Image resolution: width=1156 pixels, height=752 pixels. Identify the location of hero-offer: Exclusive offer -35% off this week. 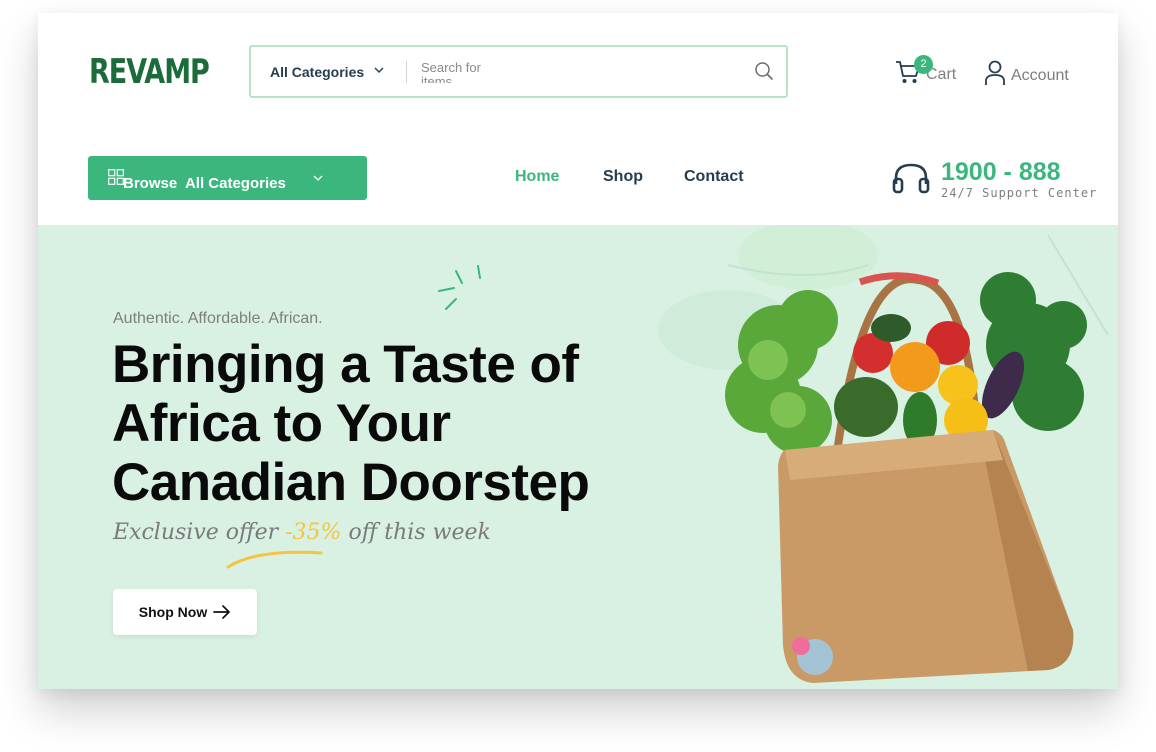
(302, 532).